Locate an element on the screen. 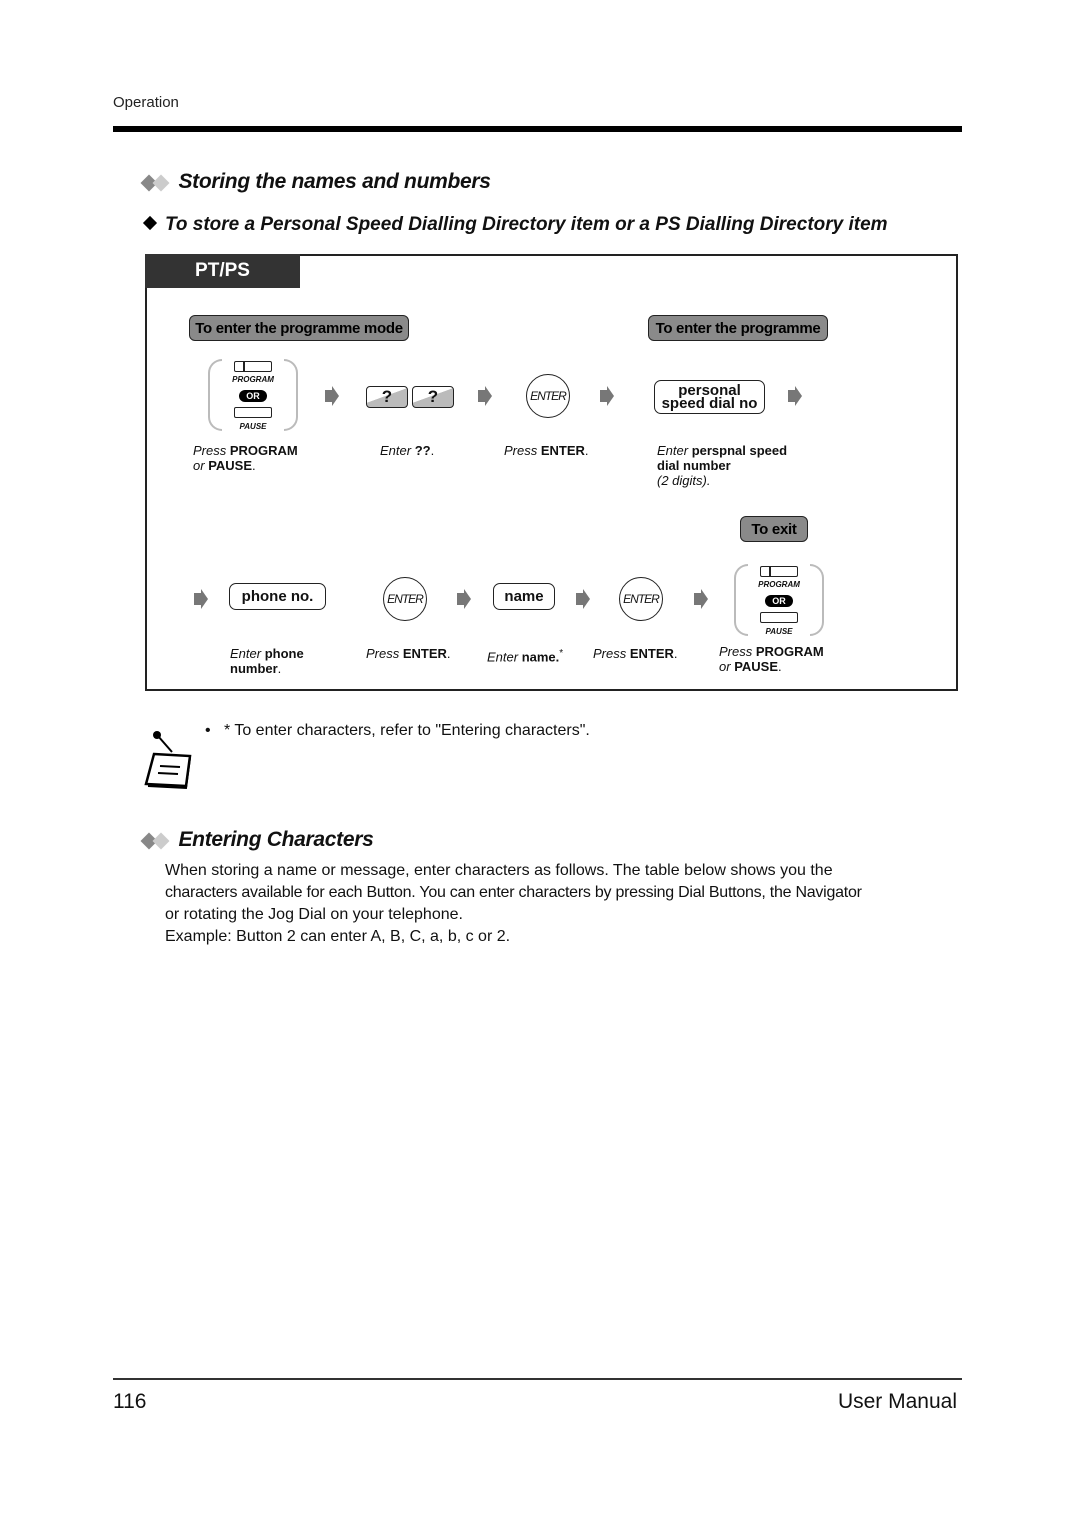  section-title-entering: Entering Characters is located at coordinates (257, 840).